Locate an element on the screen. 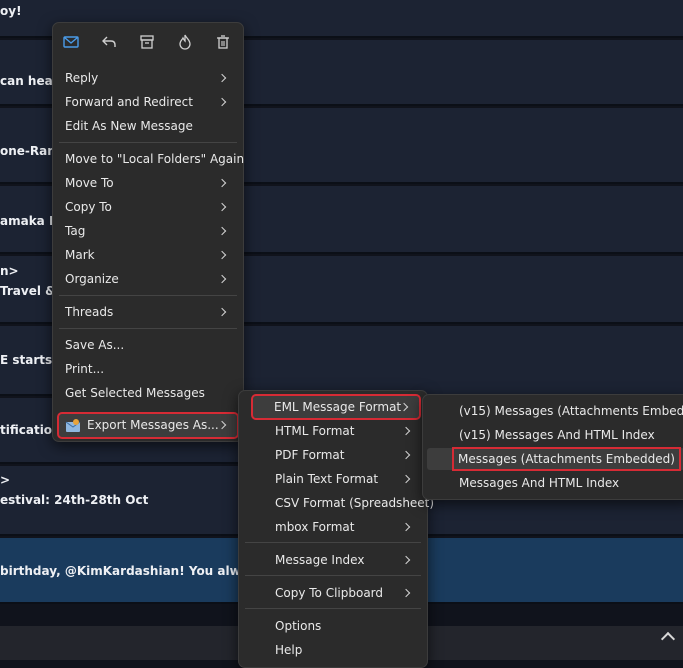 The height and width of the screenshot is (668, 683). copy-to-clipboard-menu-item: Copy To Clipboard is located at coordinates (333, 593).